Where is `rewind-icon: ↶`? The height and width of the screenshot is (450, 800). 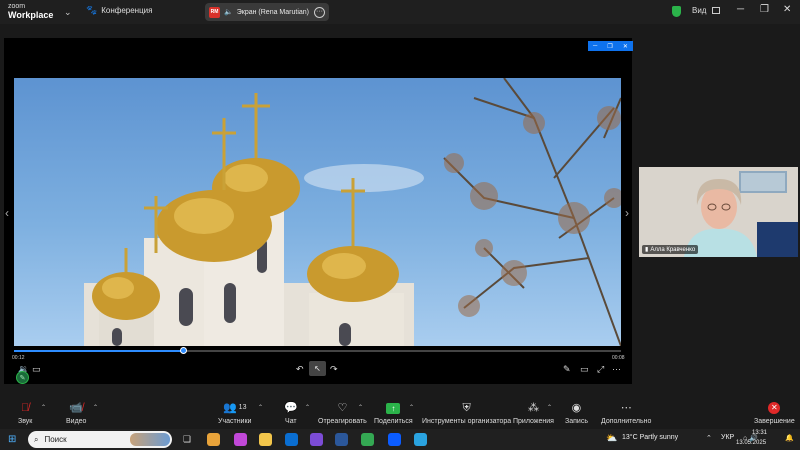 rewind-icon: ↶ is located at coordinates (300, 369).